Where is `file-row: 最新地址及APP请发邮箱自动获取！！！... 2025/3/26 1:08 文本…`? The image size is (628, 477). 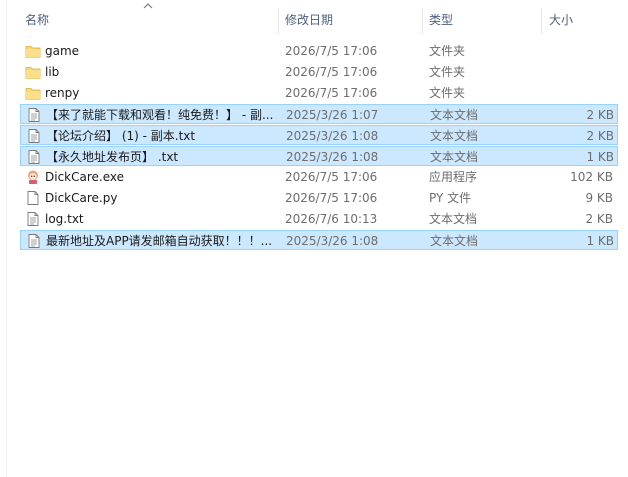 file-row: 最新地址及APP请发邮箱自动获取！！！... 2025/3/26 1:08 文本… is located at coordinates (319, 240).